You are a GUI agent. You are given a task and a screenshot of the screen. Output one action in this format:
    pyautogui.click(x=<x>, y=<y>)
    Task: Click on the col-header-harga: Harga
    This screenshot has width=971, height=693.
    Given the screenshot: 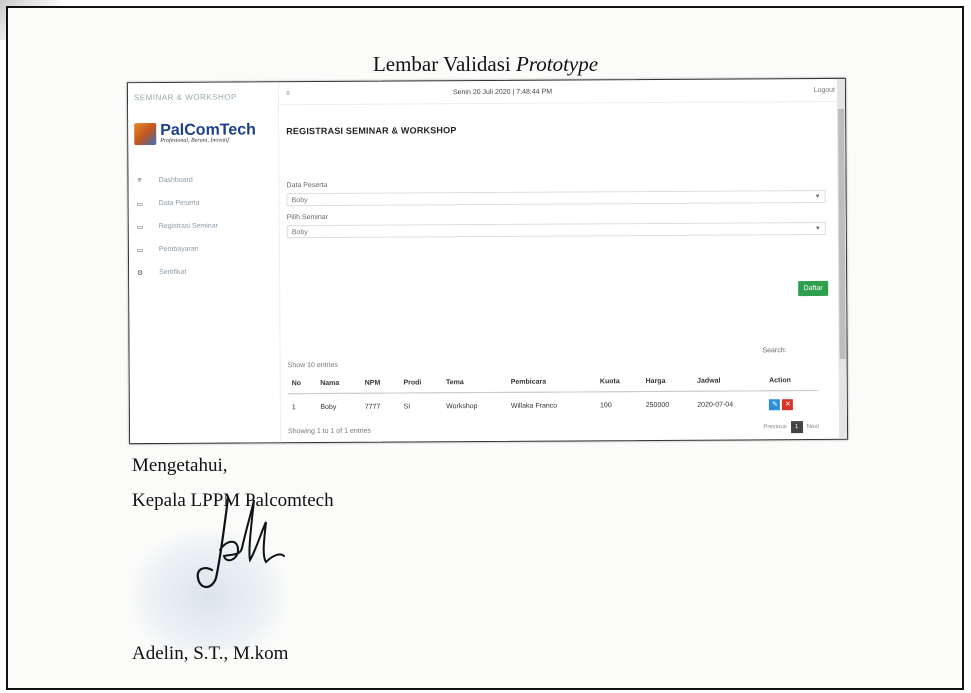 What is the action you would take?
    pyautogui.click(x=667, y=381)
    